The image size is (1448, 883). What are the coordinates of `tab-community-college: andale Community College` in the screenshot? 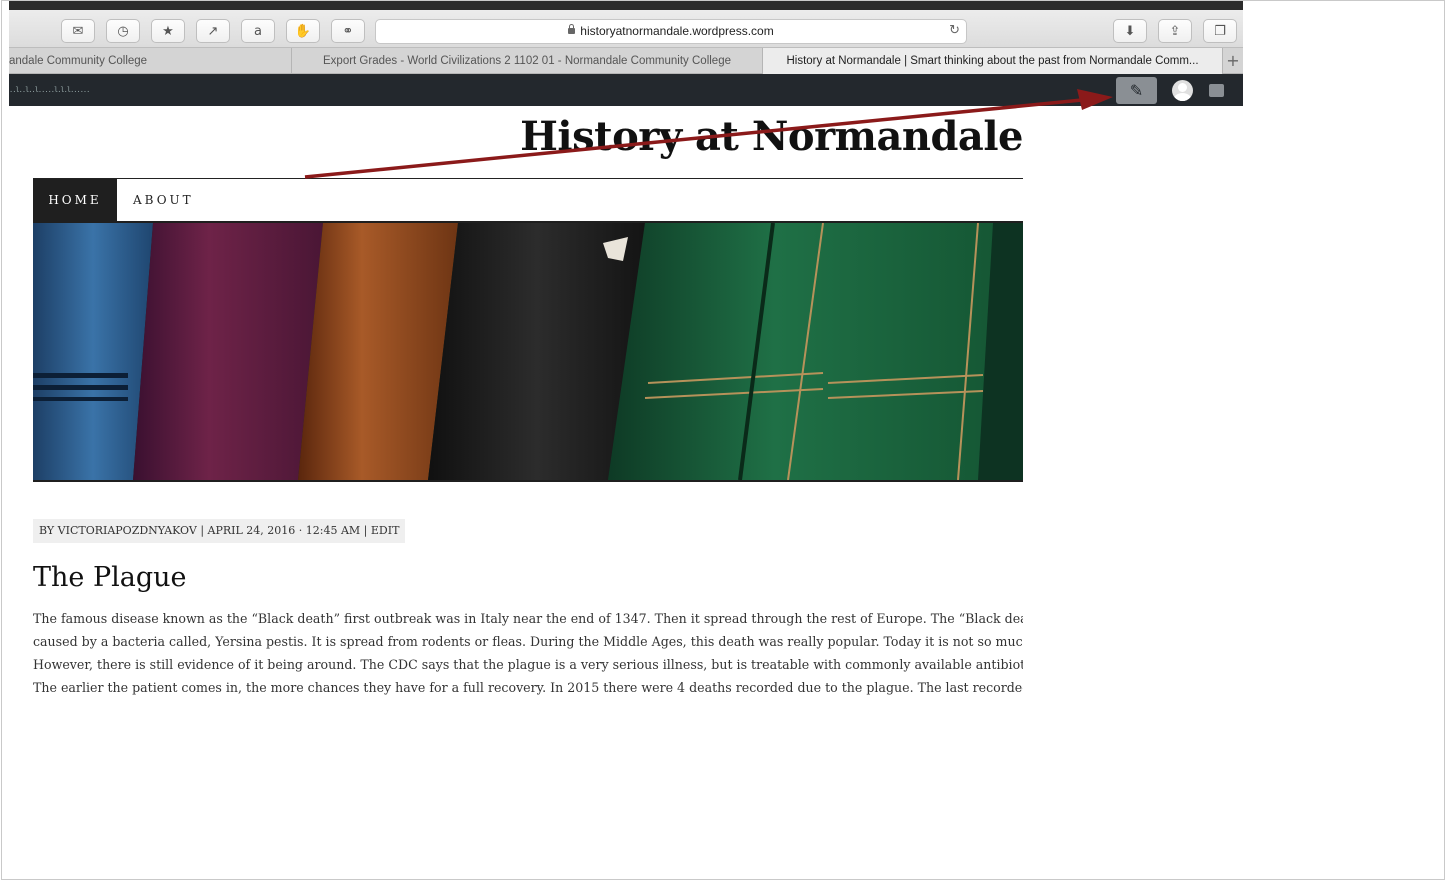 It's located at (150, 61).